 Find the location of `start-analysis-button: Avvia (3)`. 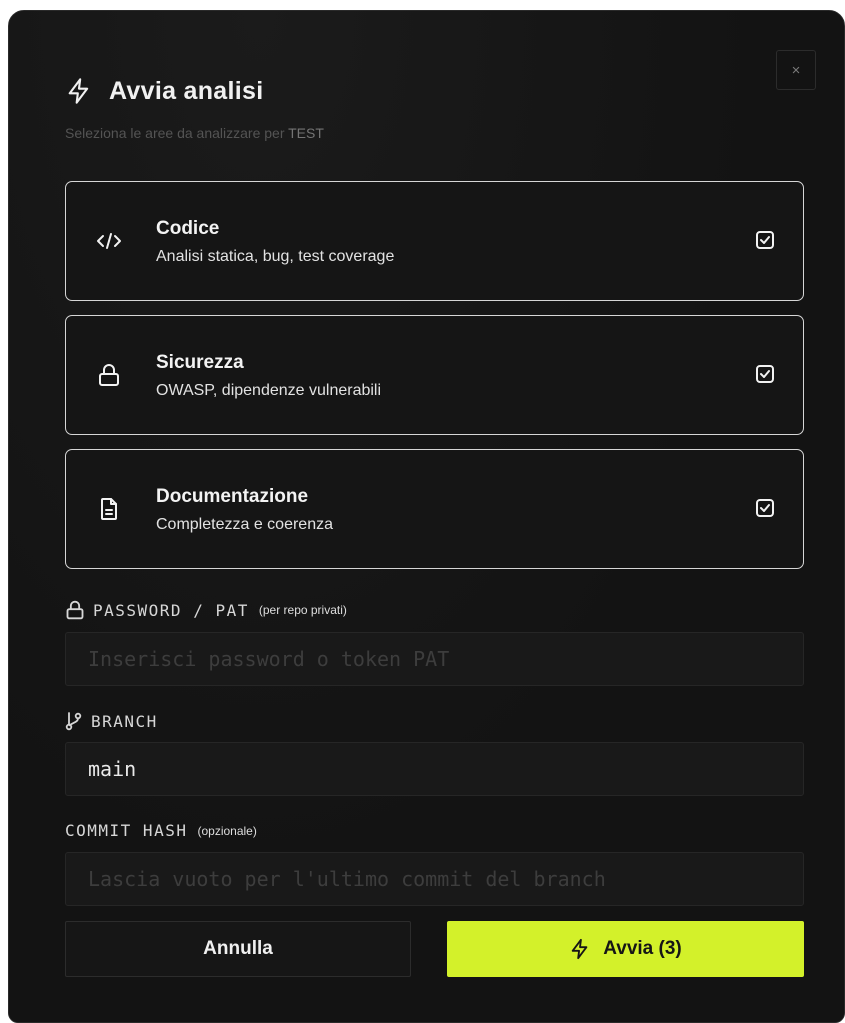

start-analysis-button: Avvia (3) is located at coordinates (625, 949).